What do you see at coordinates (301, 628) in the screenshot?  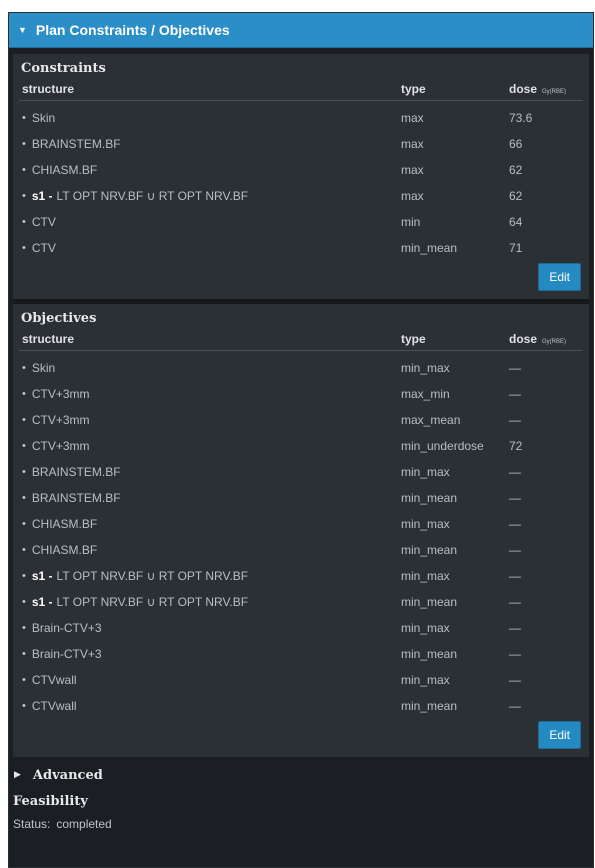 I see `table-row: • Brain-CTV+3 min_max —` at bounding box center [301, 628].